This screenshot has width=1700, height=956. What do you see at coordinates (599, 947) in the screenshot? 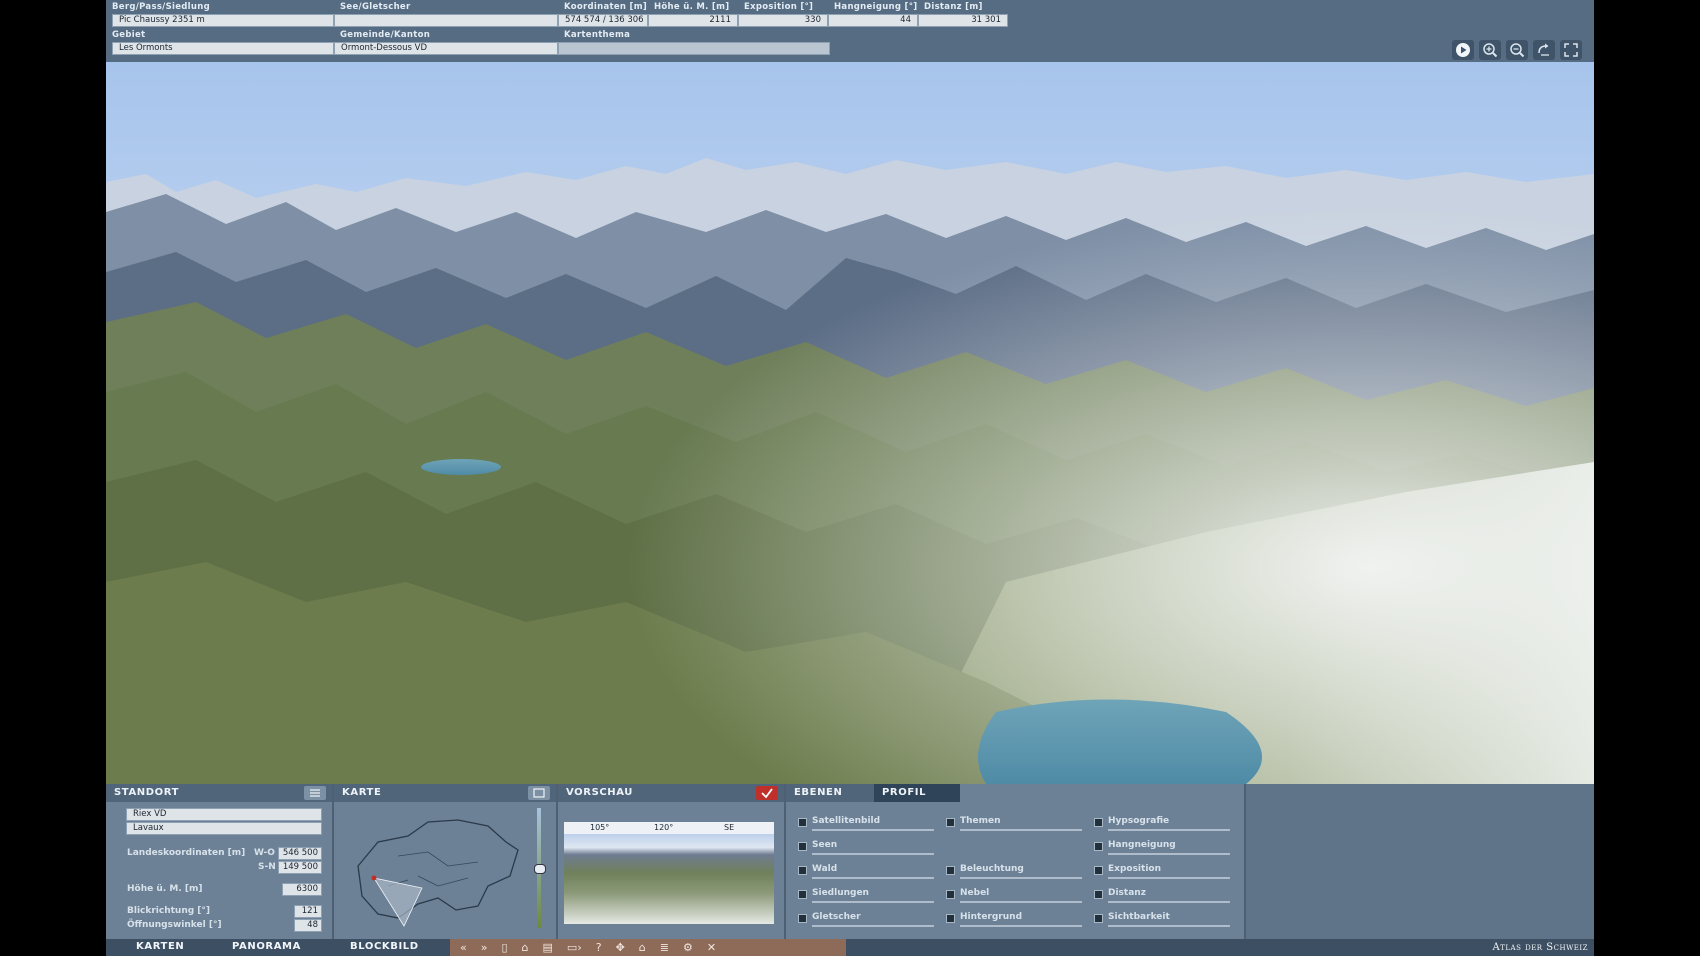
I see `help-icon: ?` at bounding box center [599, 947].